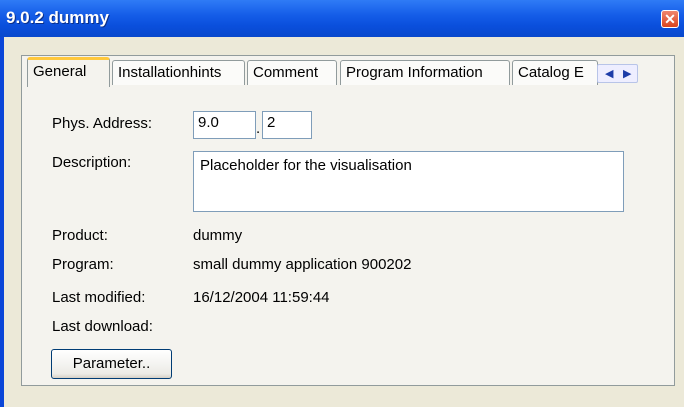  I want to click on close-icon: ✕, so click(670, 19).